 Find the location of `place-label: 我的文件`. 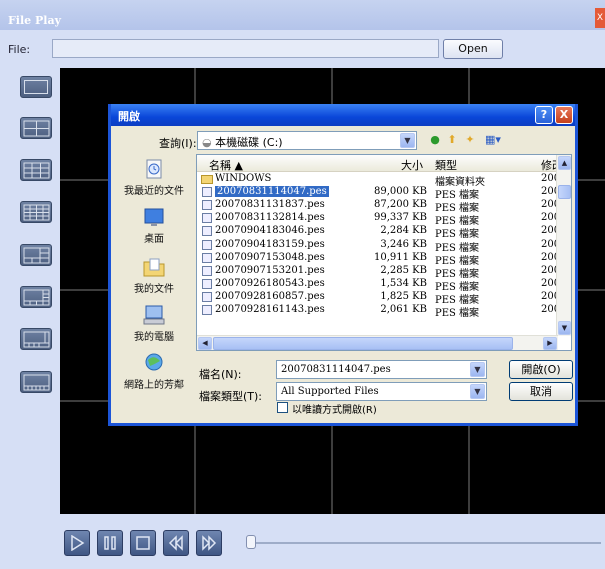

place-label: 我的文件 is located at coordinates (154, 289).